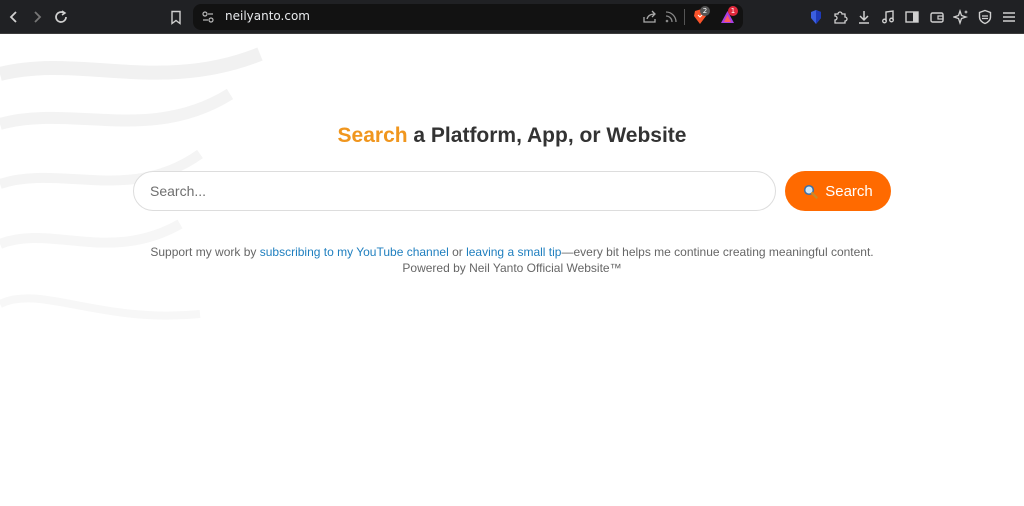 Image resolution: width=1024 pixels, height=506 pixels. Describe the element at coordinates (208, 17) in the screenshot. I see `site-settings-icon` at that location.